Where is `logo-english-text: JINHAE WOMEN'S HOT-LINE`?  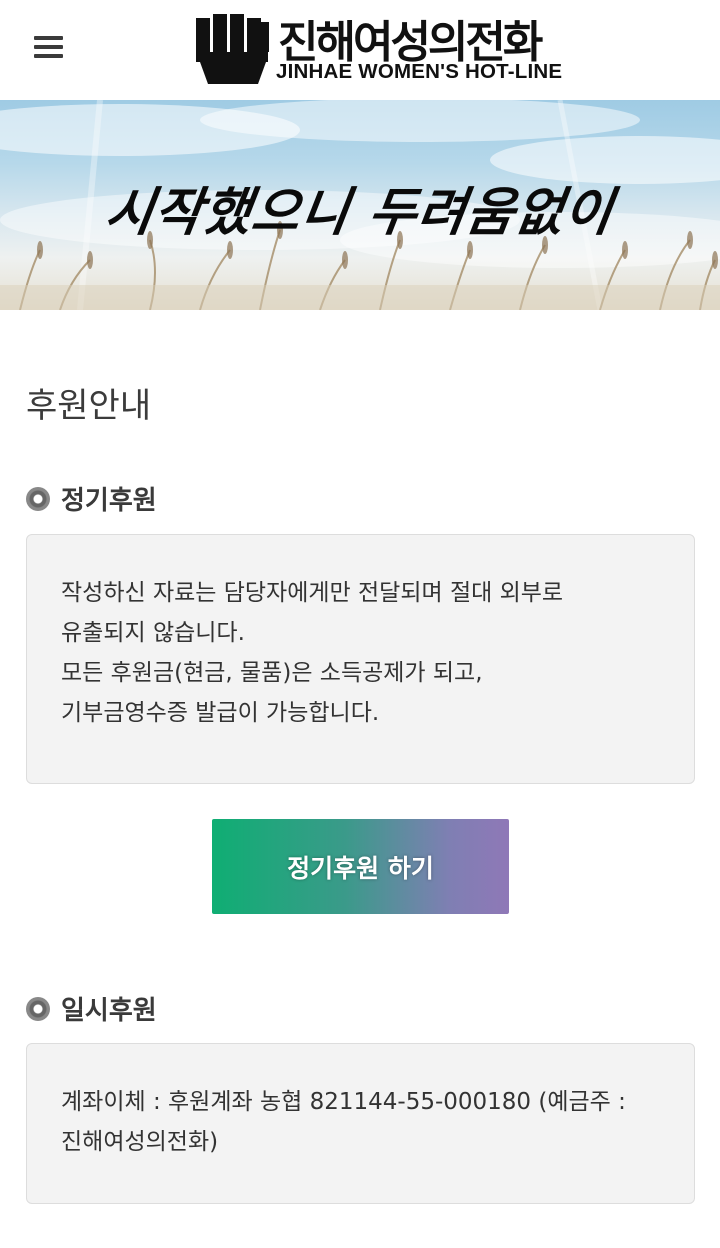
logo-english-text: JINHAE WOMEN'S HOT-LINE is located at coordinates (419, 71).